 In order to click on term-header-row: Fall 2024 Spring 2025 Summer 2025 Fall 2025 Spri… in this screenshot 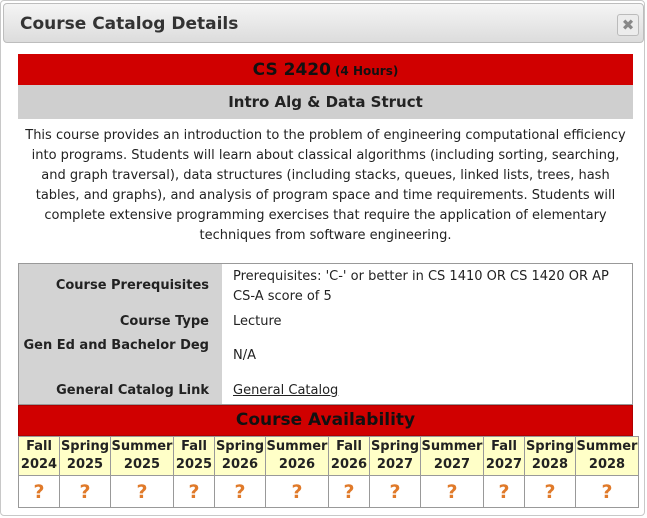, I will do `click(328, 456)`.